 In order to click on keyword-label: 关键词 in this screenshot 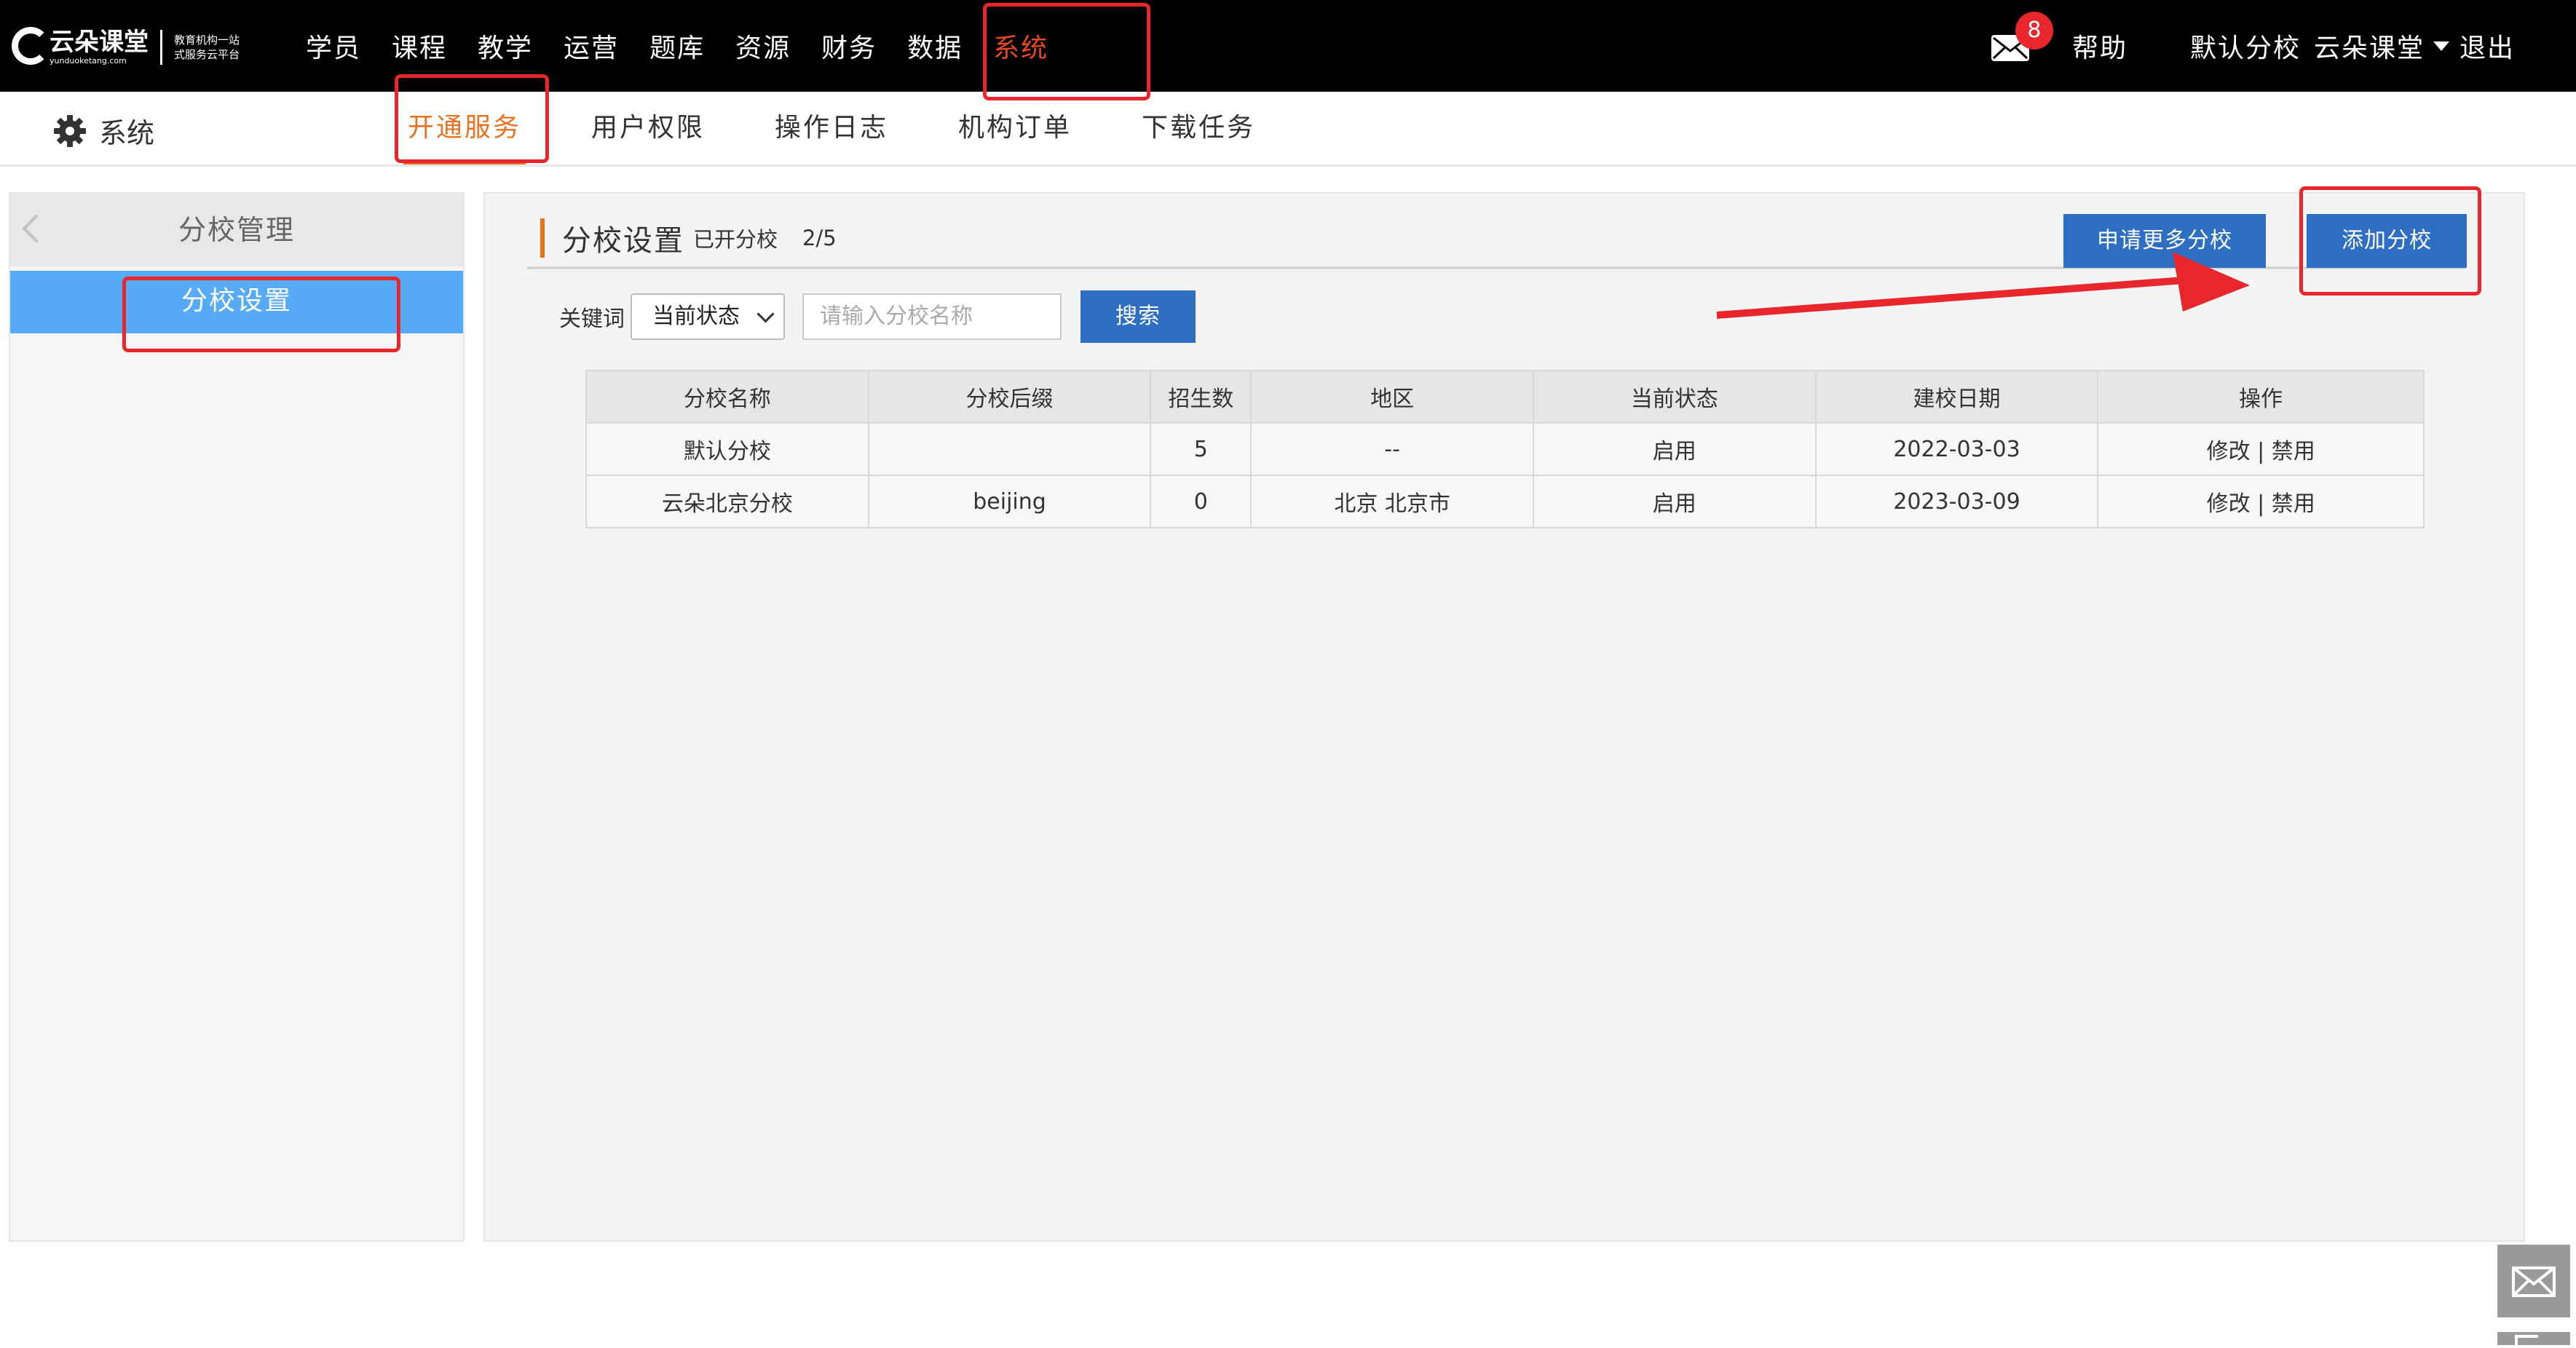, I will do `click(592, 319)`.